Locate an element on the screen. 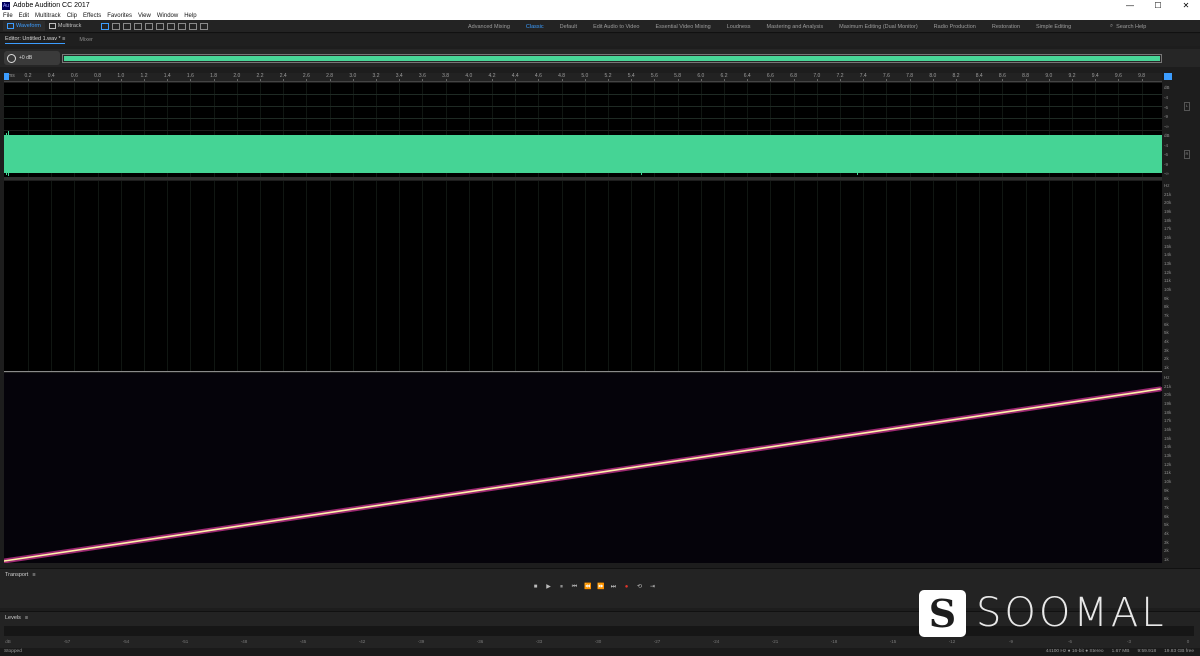 Image resolution: width=1200 pixels, height=656 pixels. menu-clip: Clip is located at coordinates (72, 16).